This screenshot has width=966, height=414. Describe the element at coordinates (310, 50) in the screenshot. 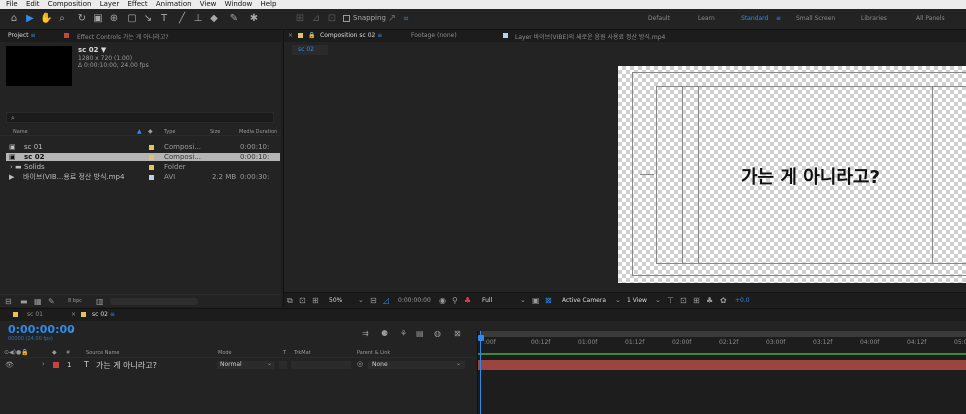

I see `viewer-comp-subtab: sc 02` at that location.